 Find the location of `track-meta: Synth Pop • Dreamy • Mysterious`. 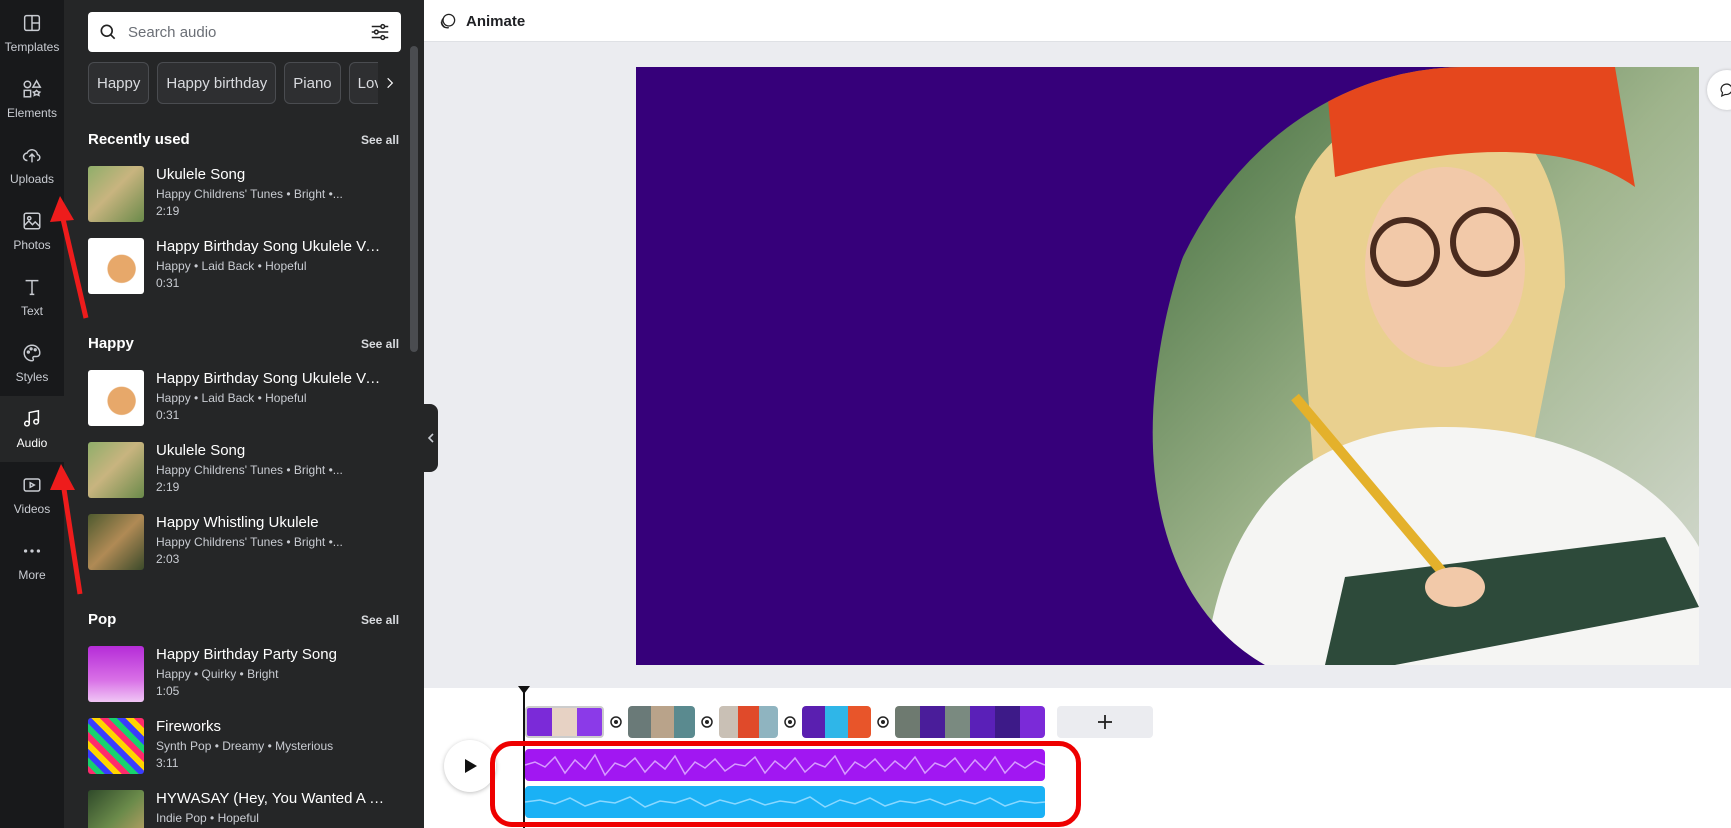

track-meta: Synth Pop • Dreamy • Mysterious is located at coordinates (245, 746).